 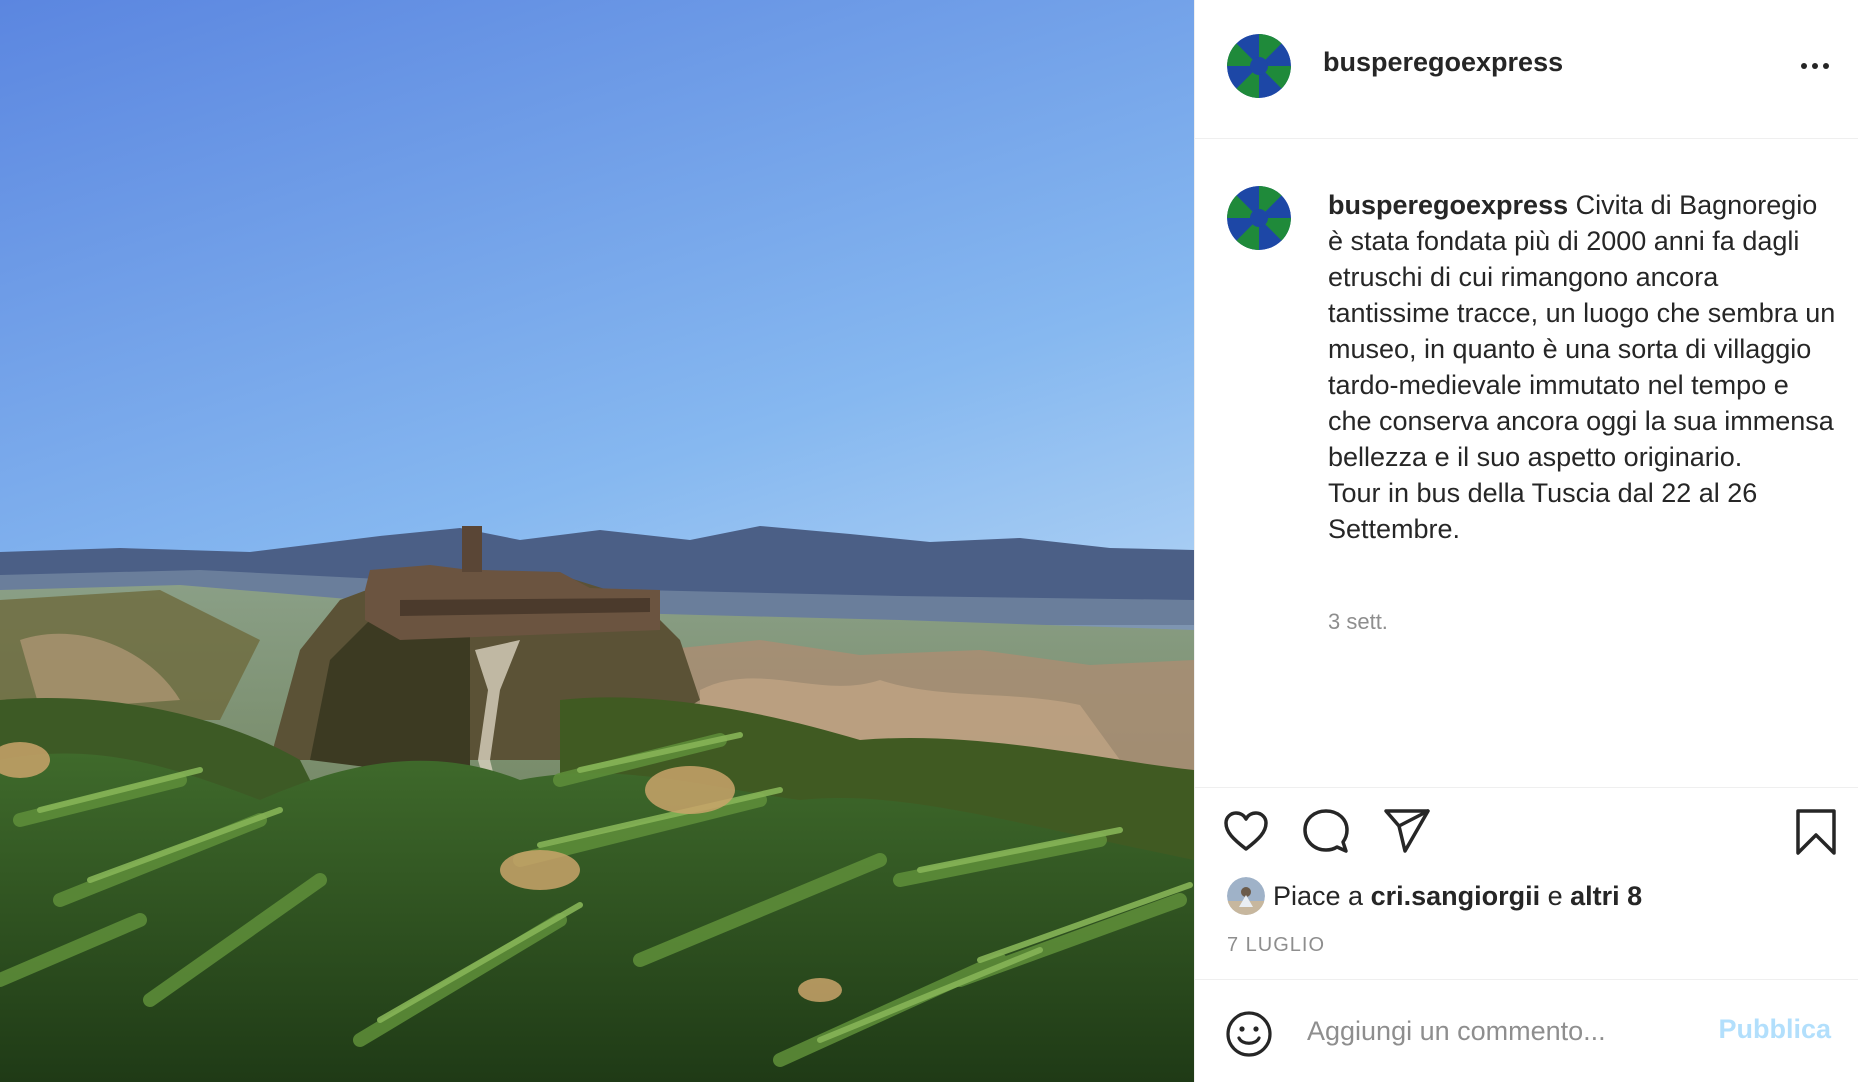 What do you see at coordinates (1276, 945) in the screenshot?
I see `post-date: 7 LUGLIO` at bounding box center [1276, 945].